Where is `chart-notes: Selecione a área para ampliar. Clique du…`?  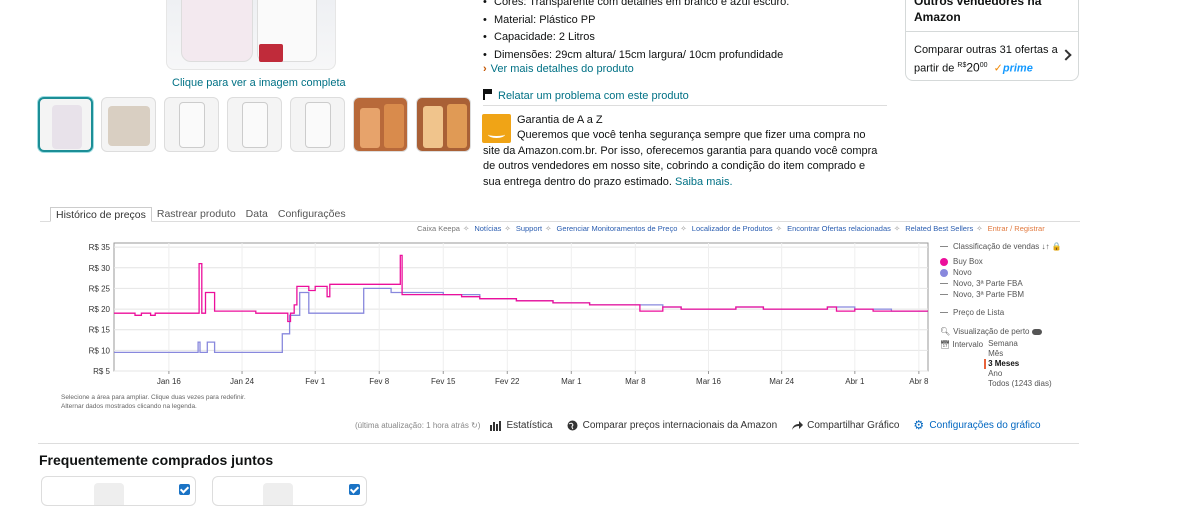
chart-notes: Selecione a área para ampliar. Clique du… is located at coordinates (153, 402).